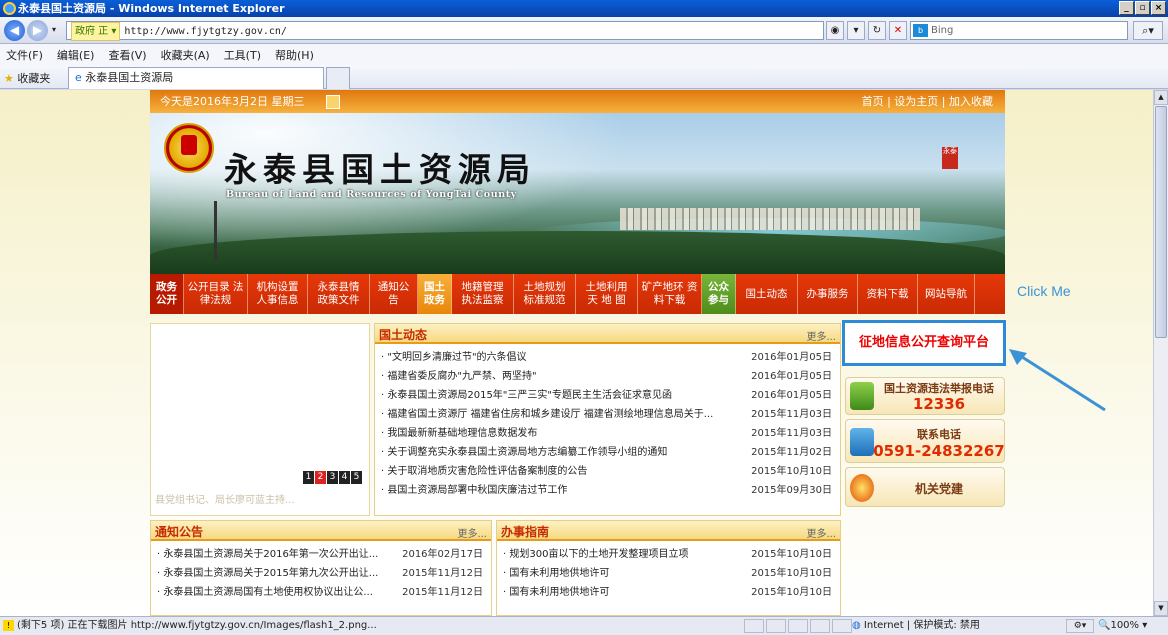 The width and height of the screenshot is (1168, 635). What do you see at coordinates (1019, 30) in the screenshot?
I see `search-input: b Bing` at bounding box center [1019, 30].